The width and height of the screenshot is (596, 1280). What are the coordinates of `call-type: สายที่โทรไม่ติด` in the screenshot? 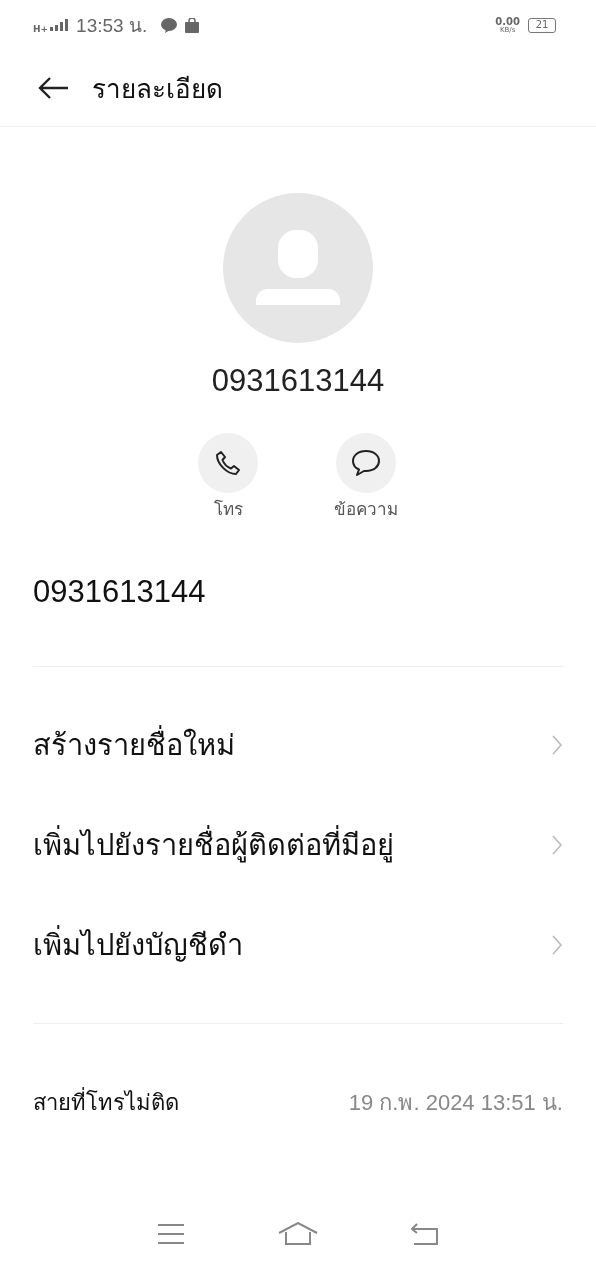 It's located at (106, 1101).